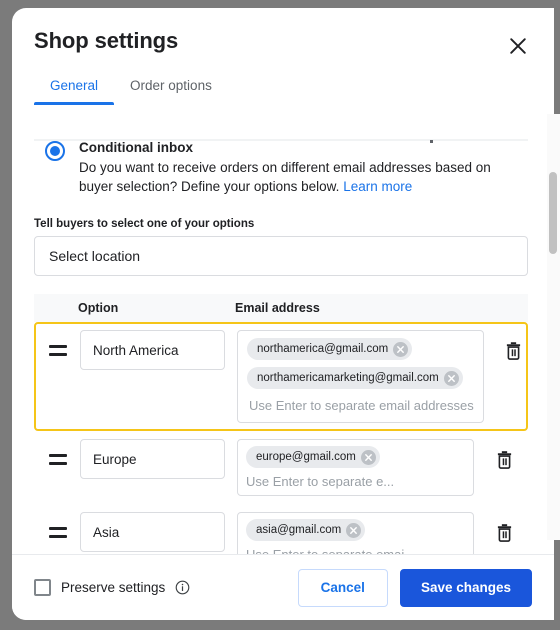 The image size is (560, 630). What do you see at coordinates (136, 350) in the screenshot?
I see `option-name-value: North America` at bounding box center [136, 350].